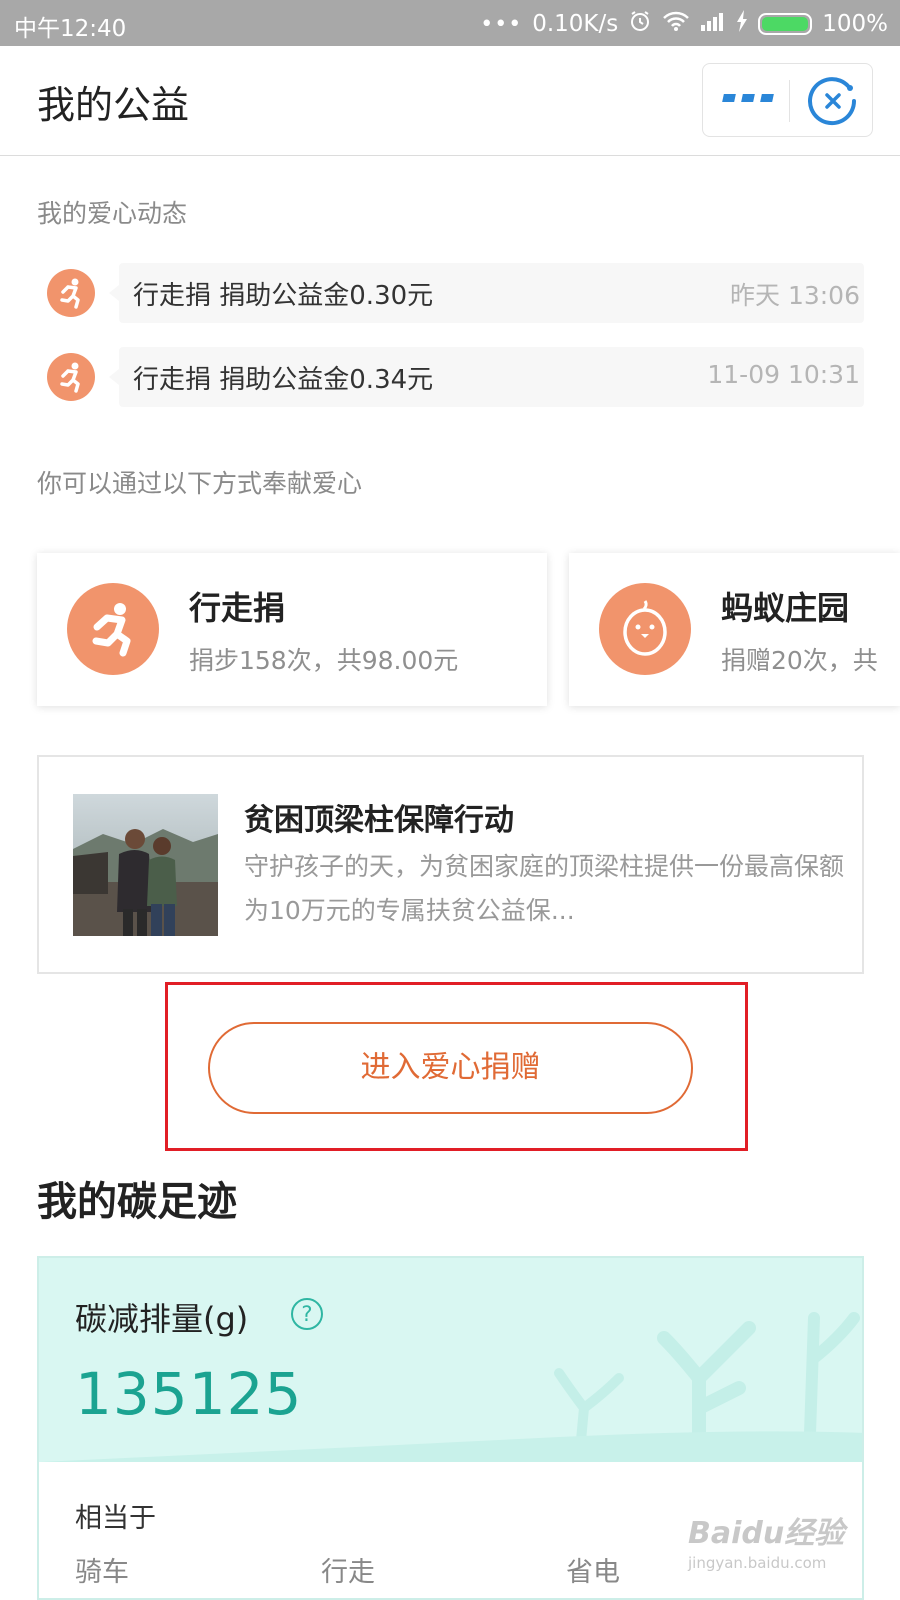  I want to click on activity-time: 11-09 10:31, so click(783, 374).